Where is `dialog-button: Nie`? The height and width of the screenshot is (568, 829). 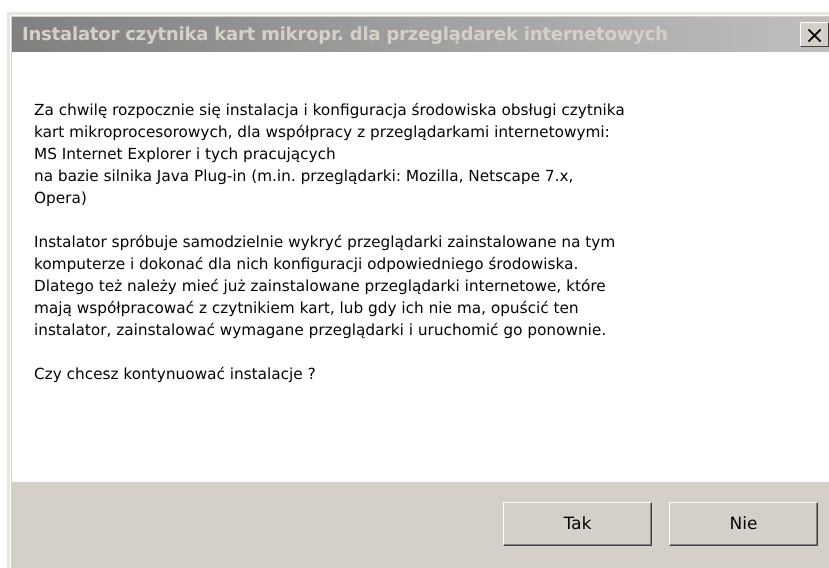 dialog-button: Nie is located at coordinates (743, 524).